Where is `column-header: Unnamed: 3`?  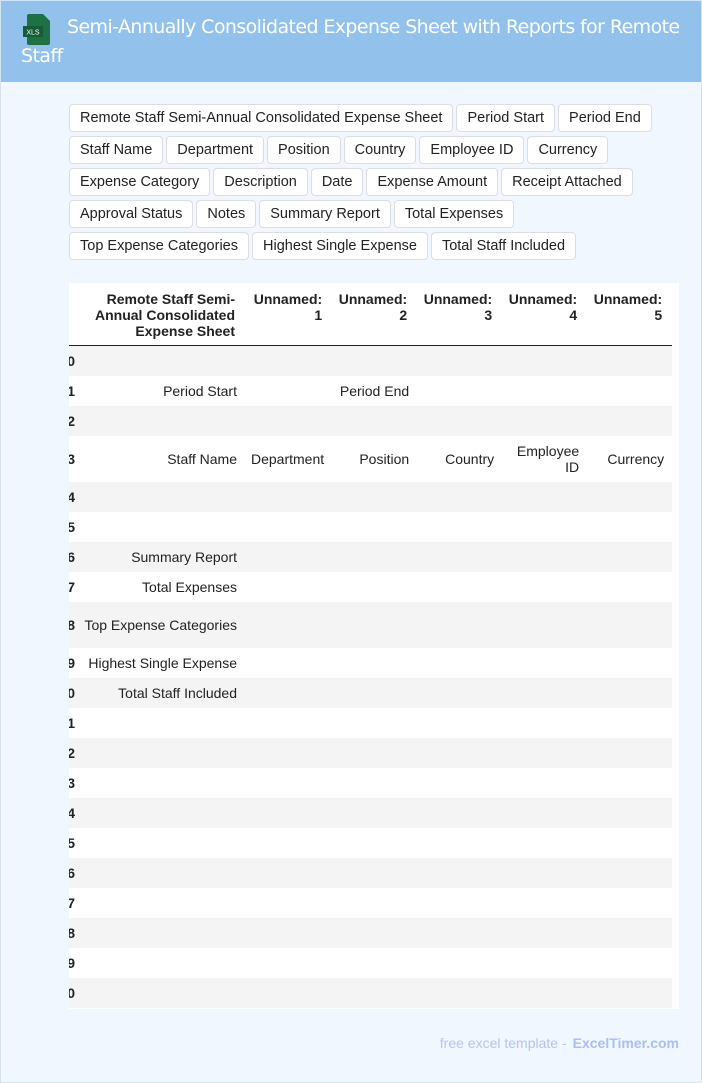 column-header: Unnamed: 3 is located at coordinates (460, 314).